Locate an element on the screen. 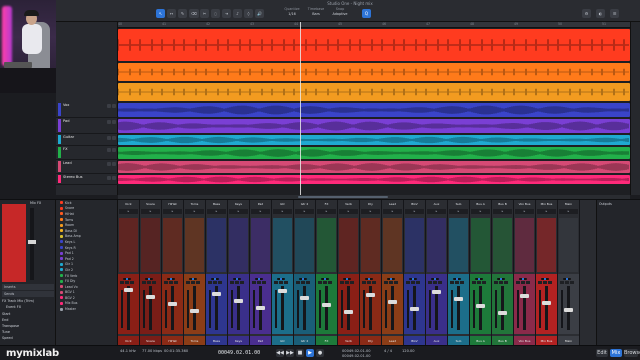 The width and height of the screenshot is (640, 360). channel-strip: Aux ▸ Aux is located at coordinates (437, 273).